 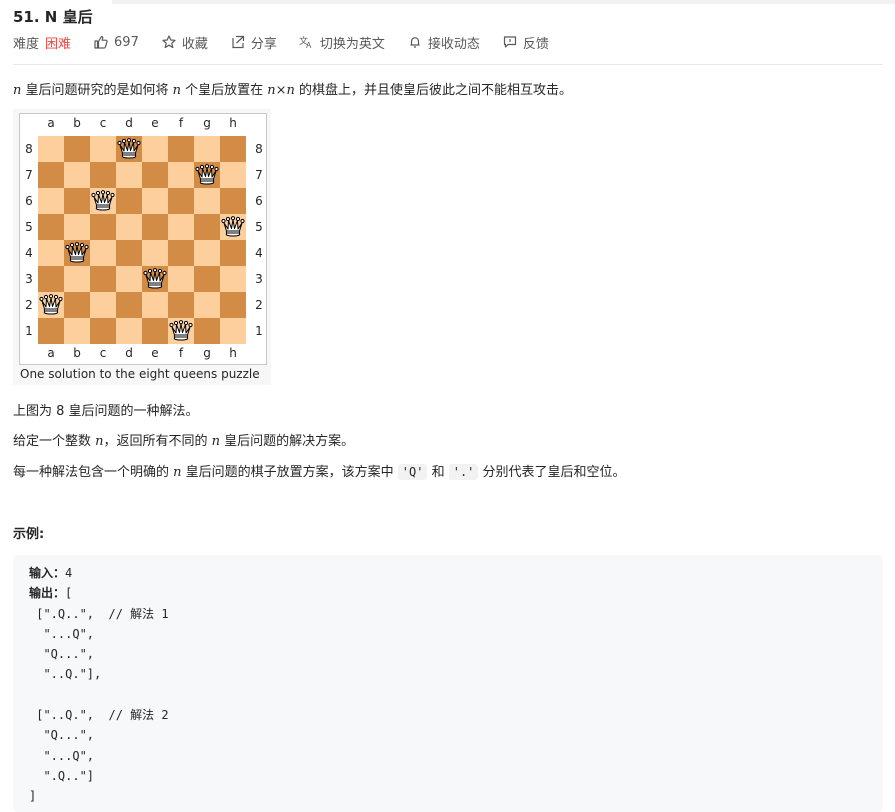 What do you see at coordinates (97, 90) in the screenshot?
I see `text: 皇后问题研究的是如何将` at bounding box center [97, 90].